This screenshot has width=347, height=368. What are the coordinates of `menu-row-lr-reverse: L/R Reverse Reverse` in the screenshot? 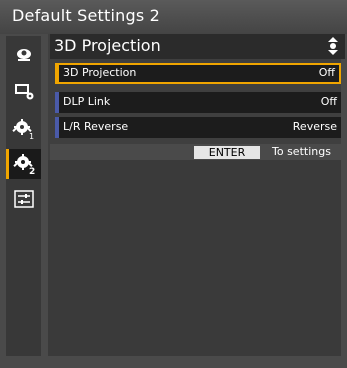 It's located at (198, 127).